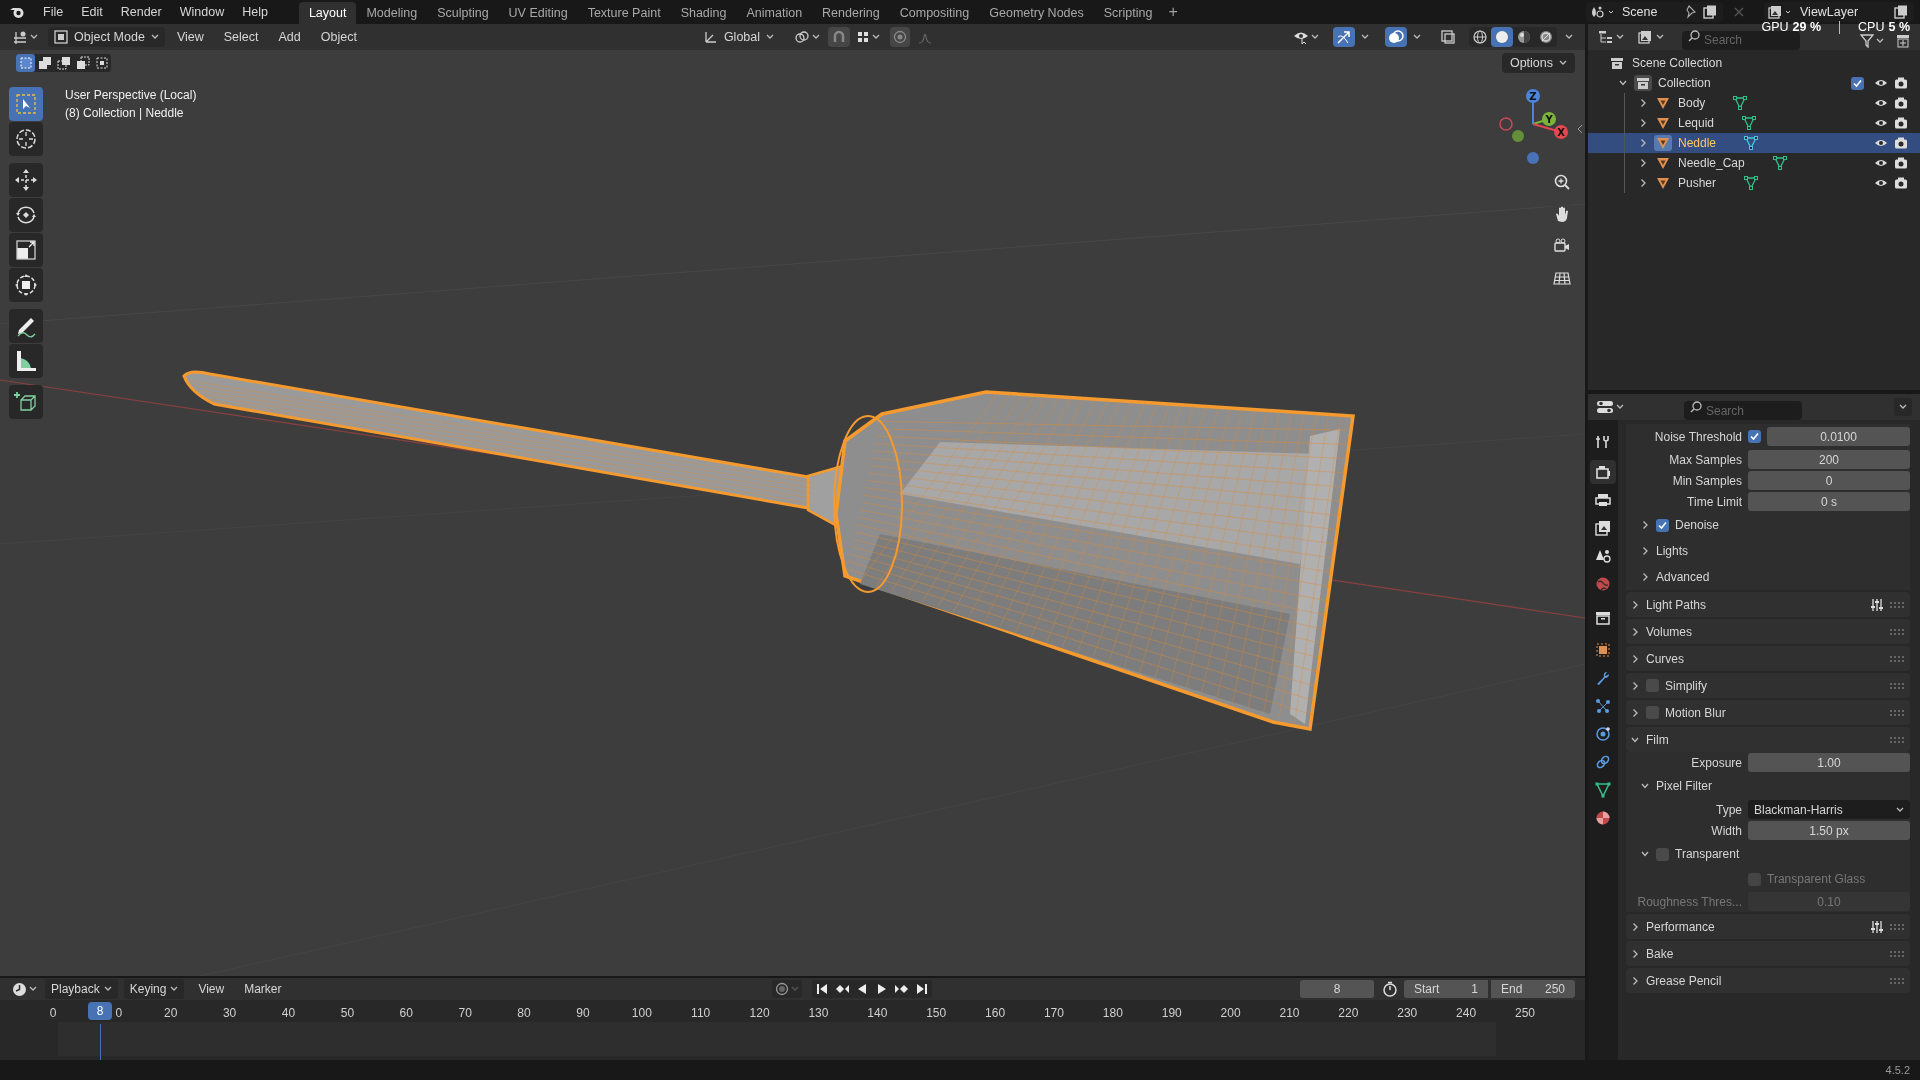 The width and height of the screenshot is (1920, 1080). I want to click on add-workspace-button: +, so click(1173, 12).